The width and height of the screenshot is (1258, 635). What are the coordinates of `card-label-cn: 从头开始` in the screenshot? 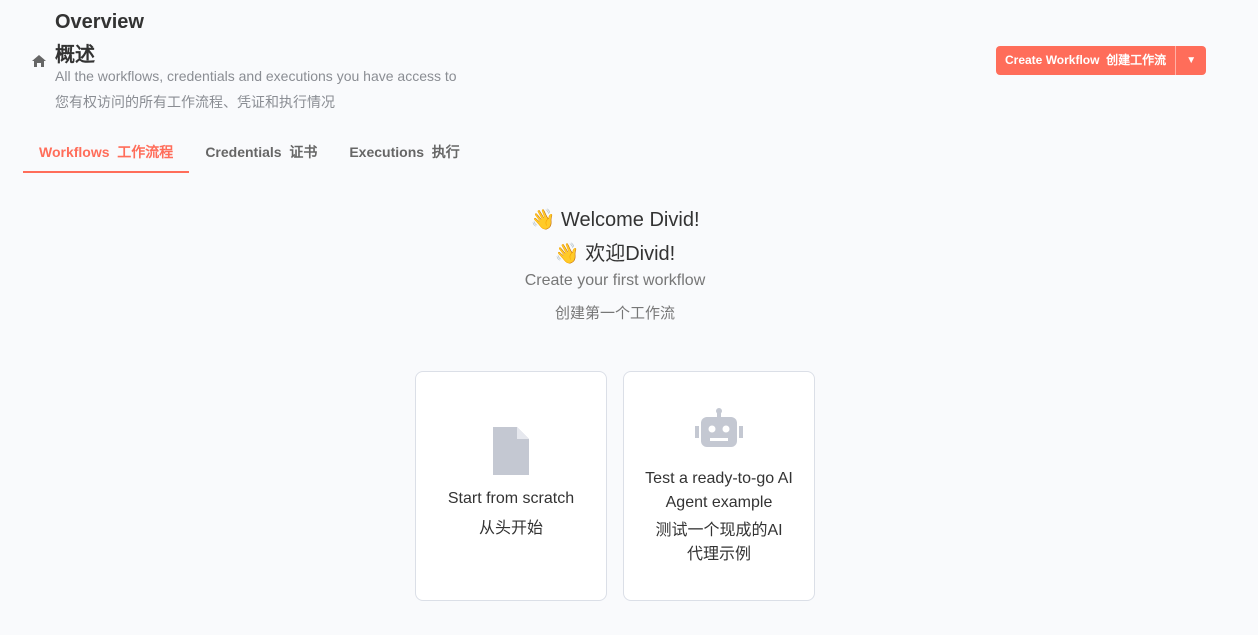 It's located at (510, 528).